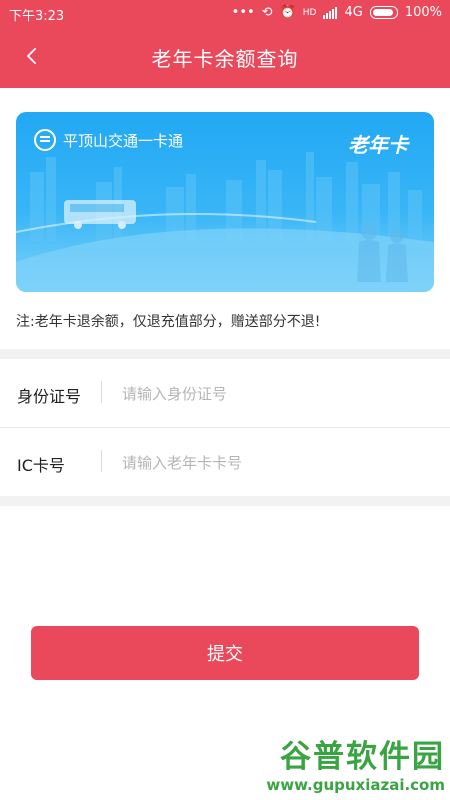  I want to click on ic-card-label: IC卡号, so click(41, 465).